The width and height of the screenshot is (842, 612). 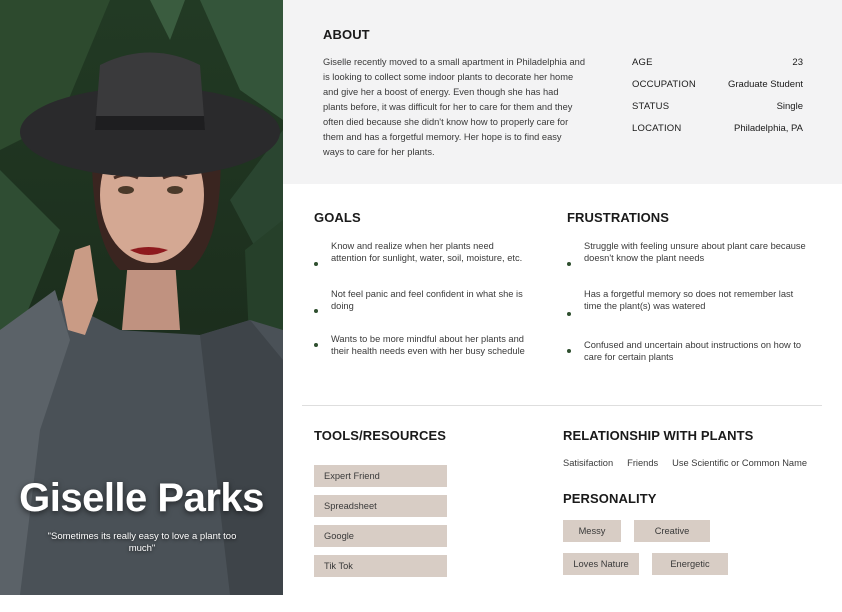 I want to click on fact-value: Single, so click(x=789, y=106).